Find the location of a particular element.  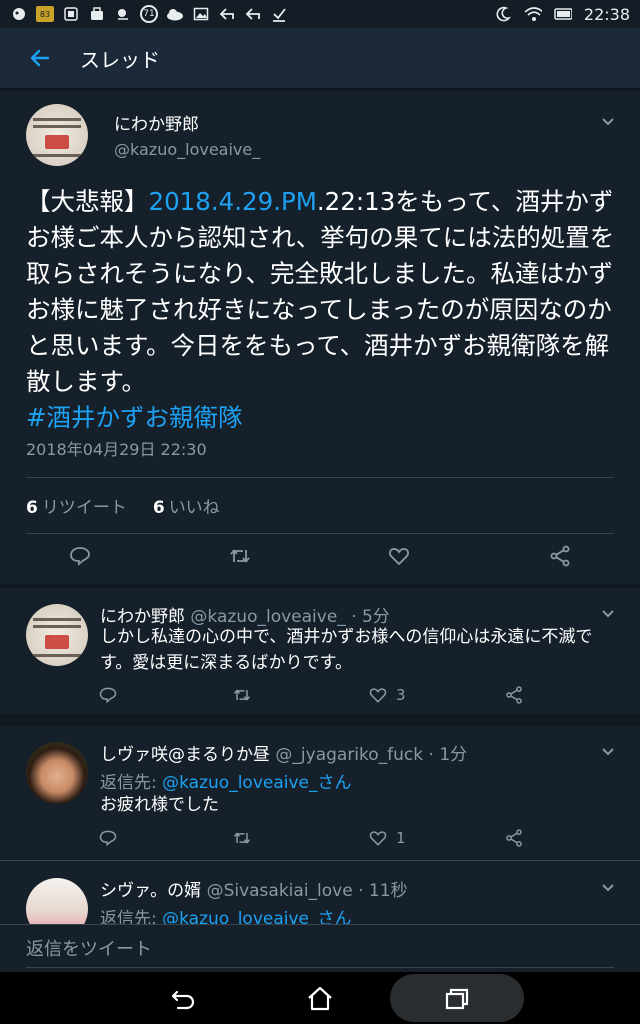

section-separator is located at coordinates (320, 720).